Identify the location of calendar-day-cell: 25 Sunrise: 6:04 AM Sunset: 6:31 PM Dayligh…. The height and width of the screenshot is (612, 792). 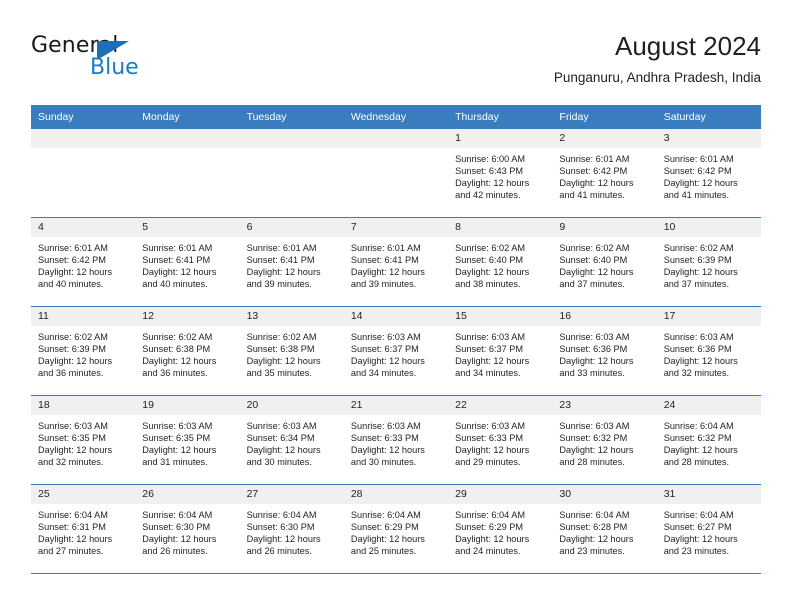
(83, 529).